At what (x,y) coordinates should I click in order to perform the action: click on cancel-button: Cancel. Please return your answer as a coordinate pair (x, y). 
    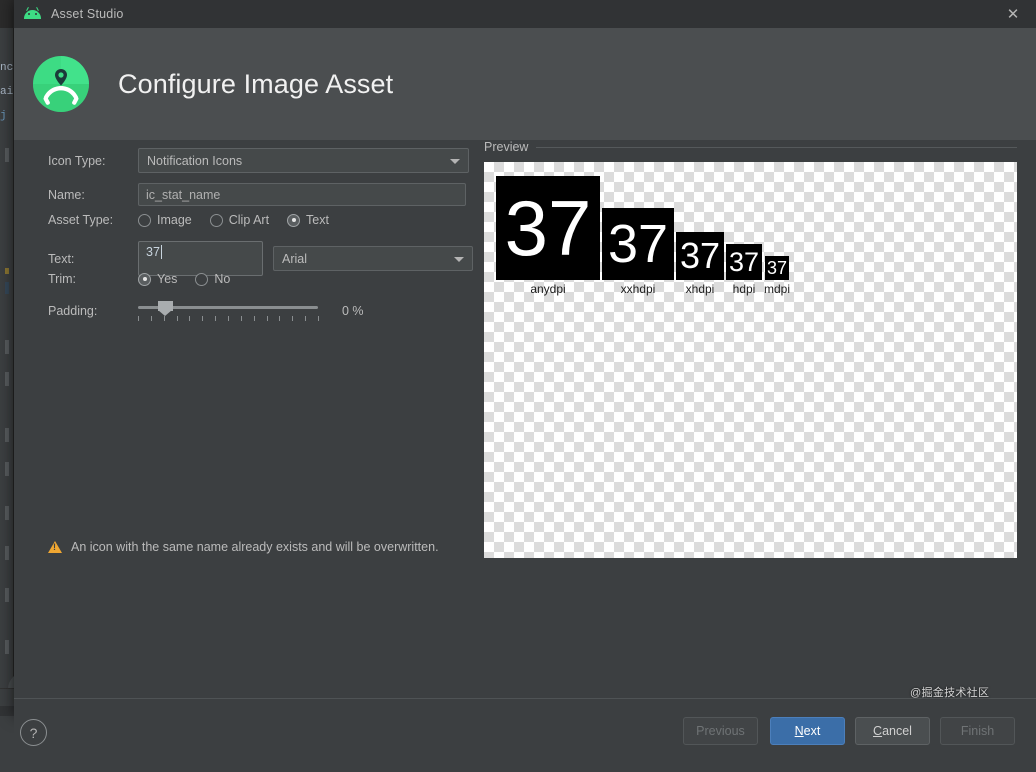
    Looking at the image, I should click on (892, 731).